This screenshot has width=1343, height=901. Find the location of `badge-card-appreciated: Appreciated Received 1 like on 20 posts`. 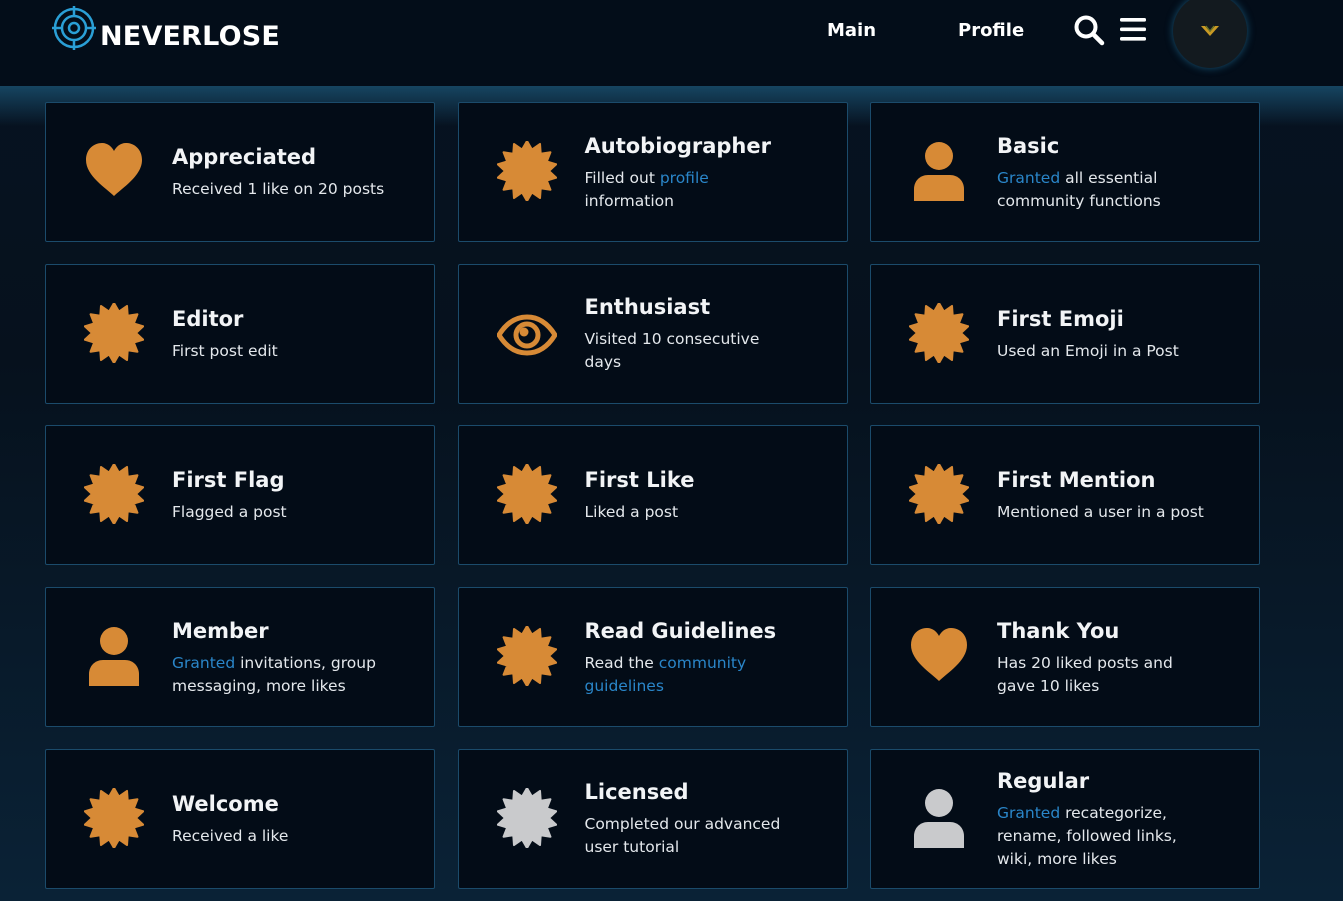

badge-card-appreciated: Appreciated Received 1 like on 20 posts is located at coordinates (240, 172).